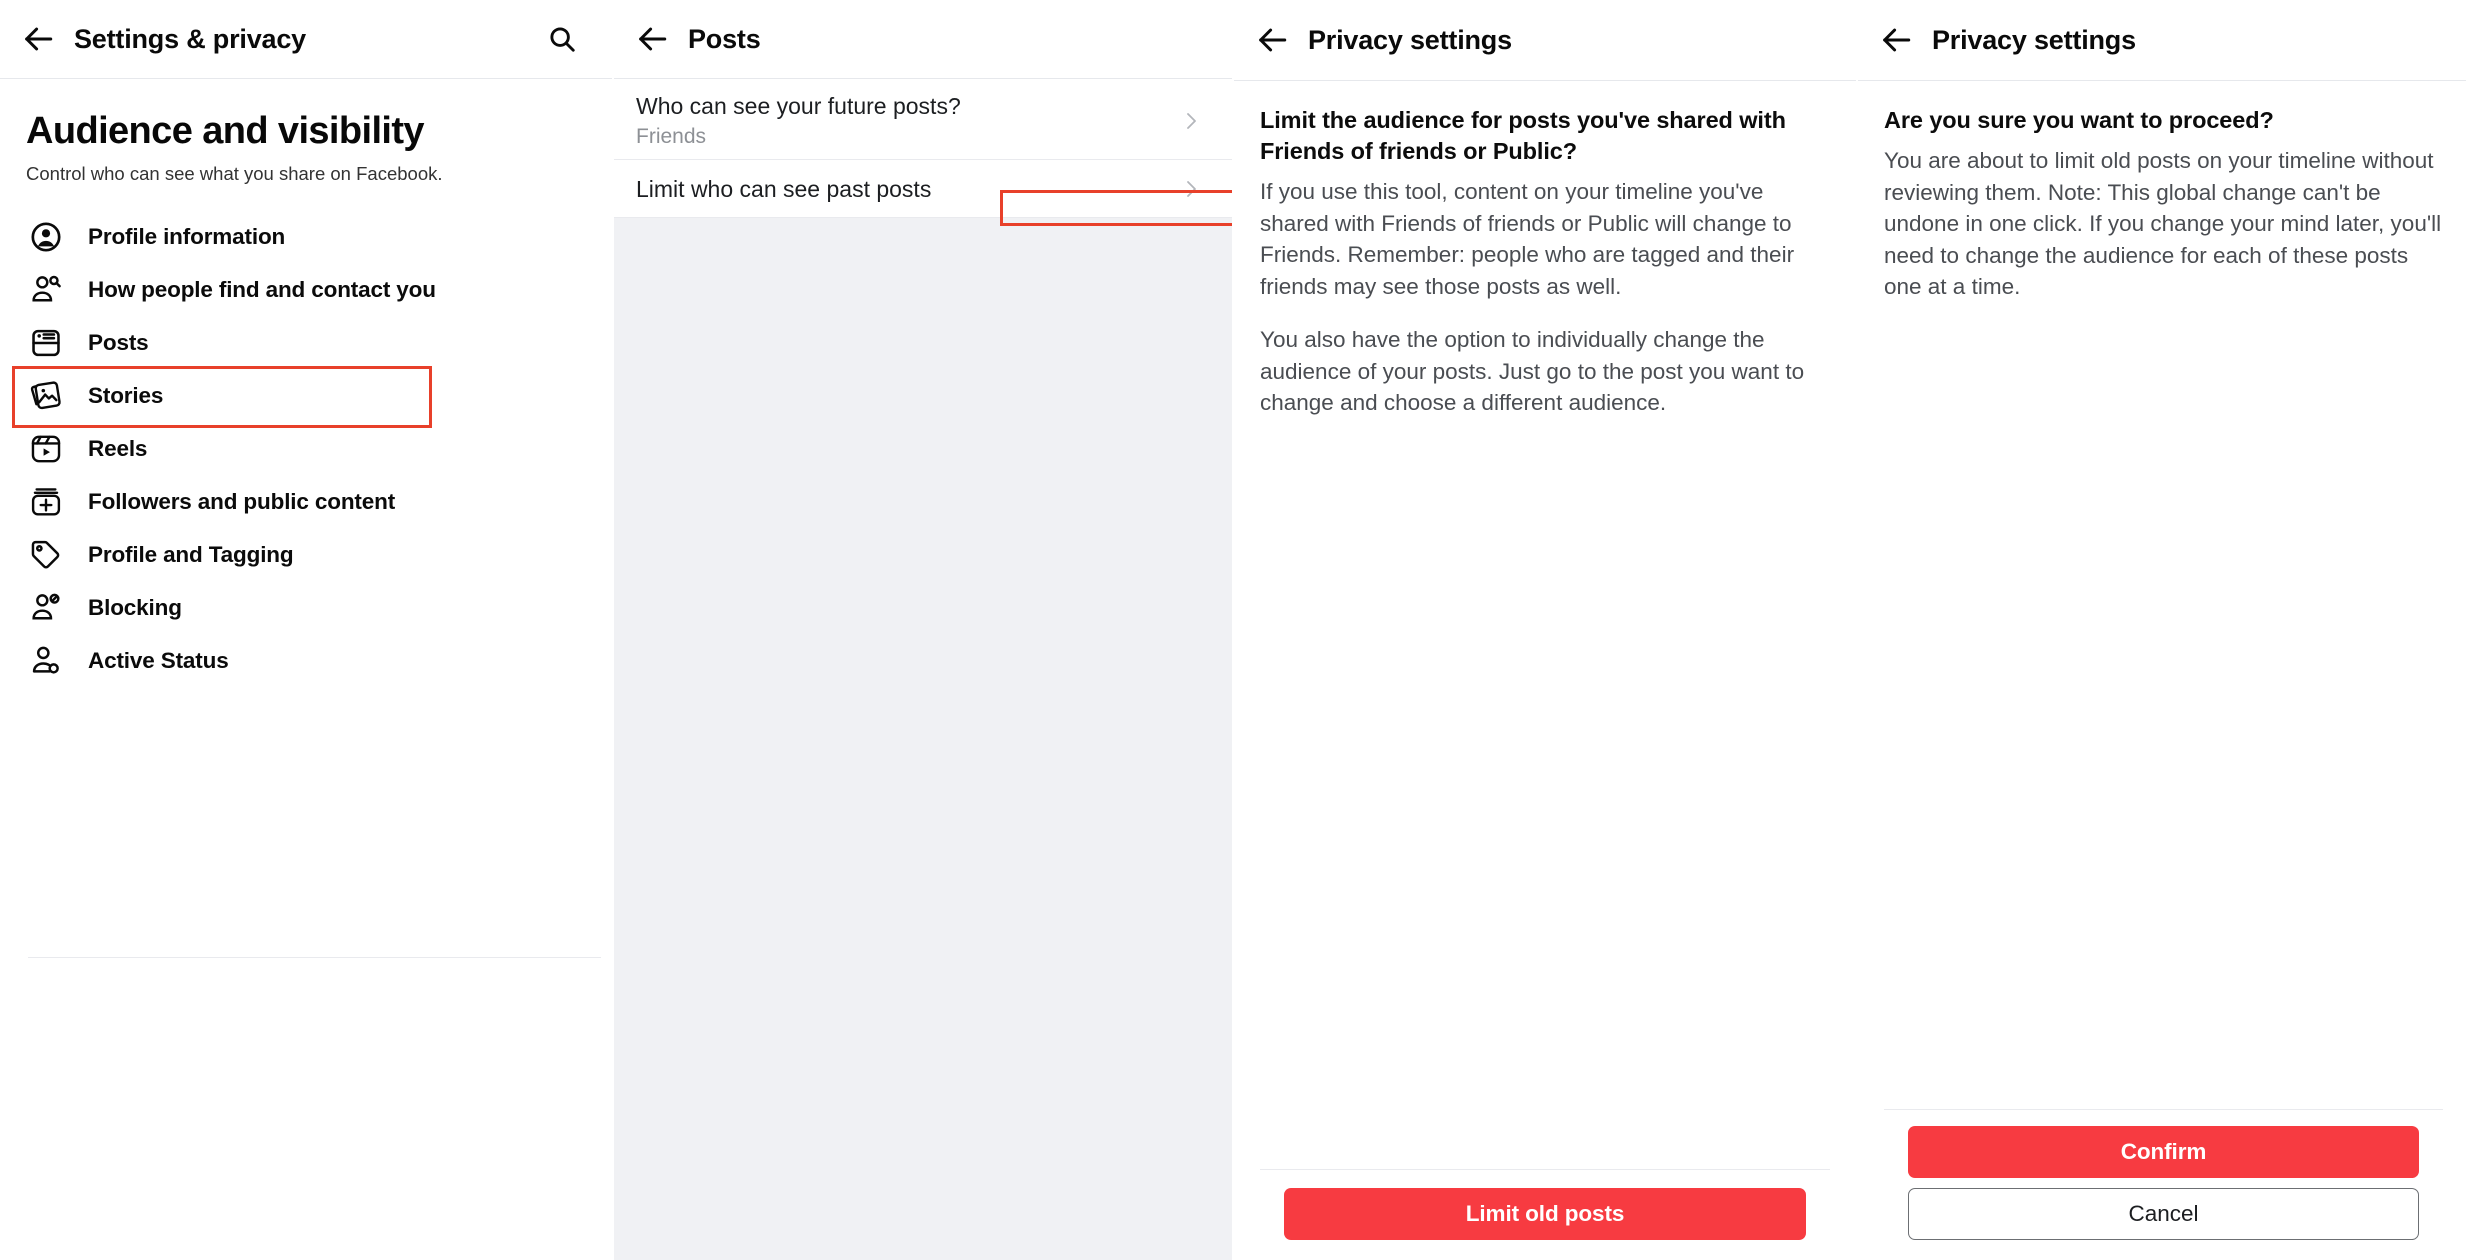 This screenshot has height=1260, width=2466. What do you see at coordinates (724, 38) in the screenshot?
I see `page-title-posts: Posts` at bounding box center [724, 38].